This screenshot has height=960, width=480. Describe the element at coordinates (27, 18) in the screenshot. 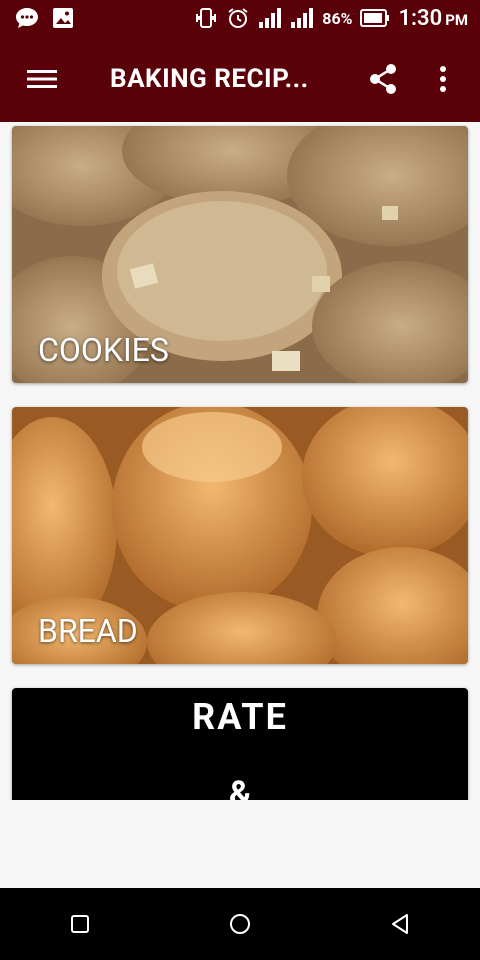

I see `chat-icon` at that location.